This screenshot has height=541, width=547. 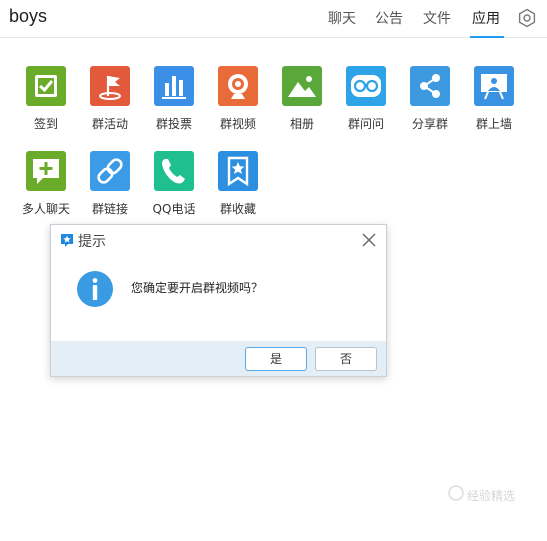 I want to click on link-icon, so click(x=110, y=171).